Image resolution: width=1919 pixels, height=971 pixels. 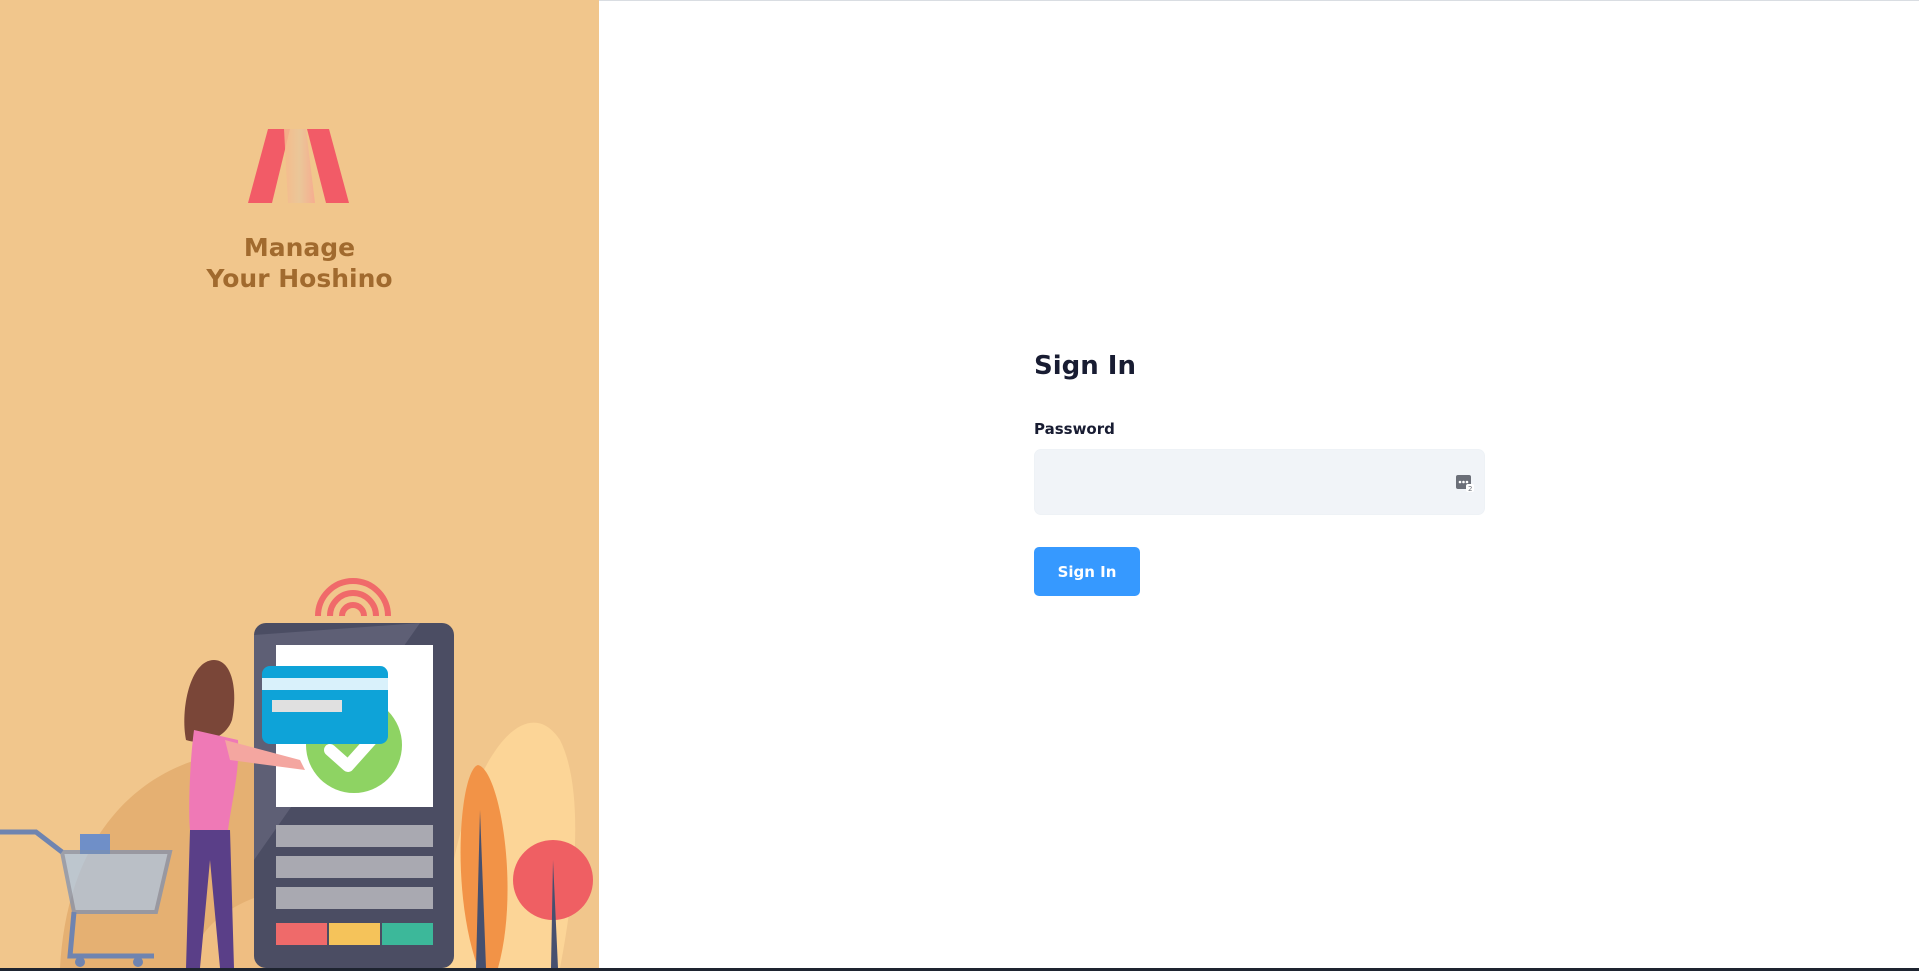 What do you see at coordinates (1085, 366) in the screenshot?
I see `page-title: Sign In` at bounding box center [1085, 366].